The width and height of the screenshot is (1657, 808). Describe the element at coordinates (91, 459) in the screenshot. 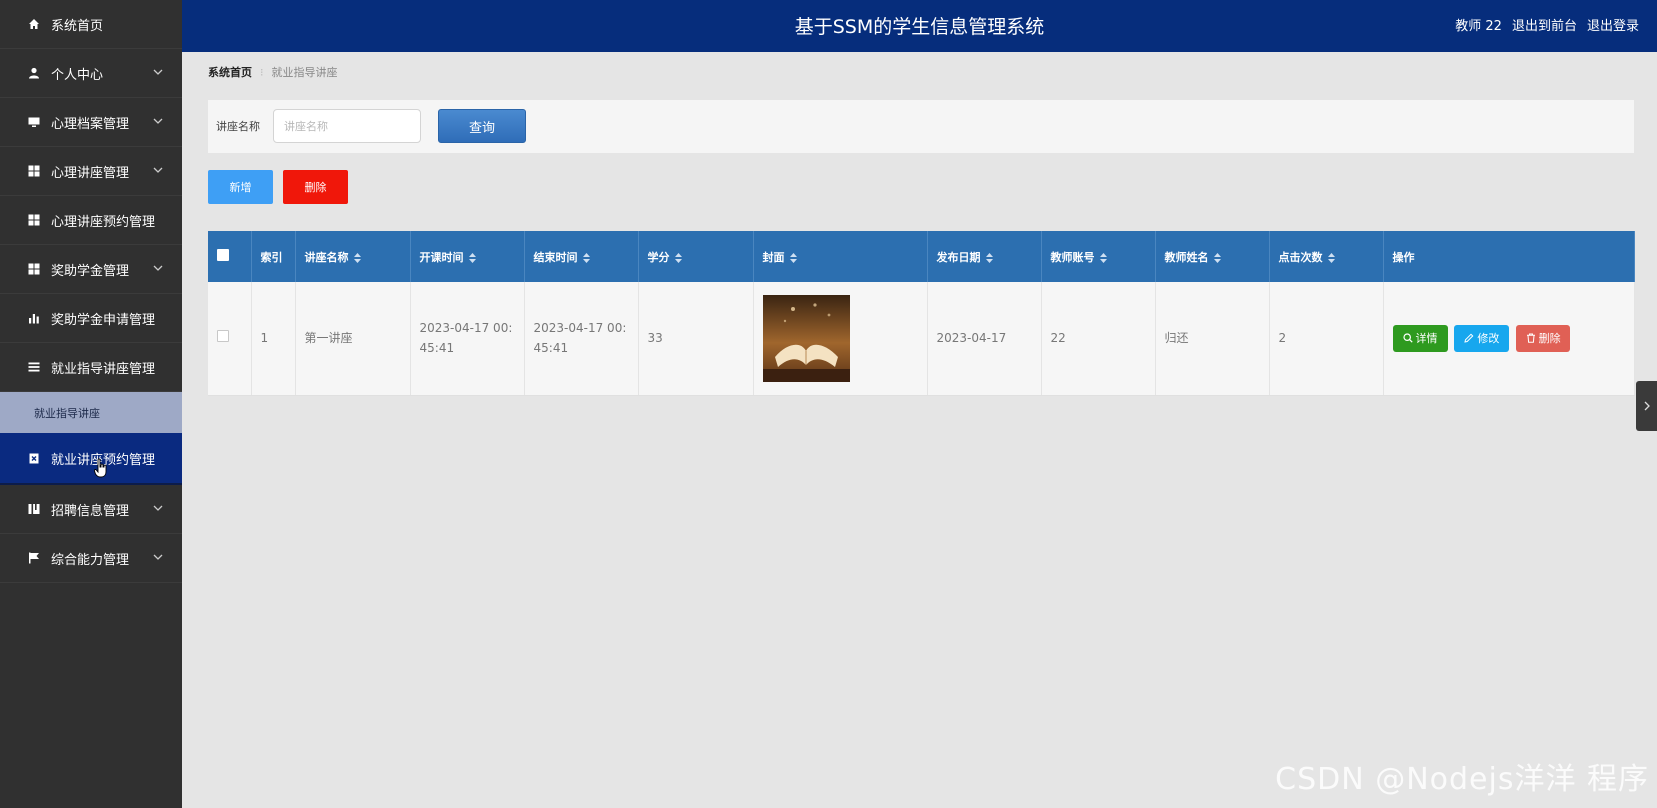

I see `sidebar-item-career-lecture-booking: 就业讲座预约管理` at that location.